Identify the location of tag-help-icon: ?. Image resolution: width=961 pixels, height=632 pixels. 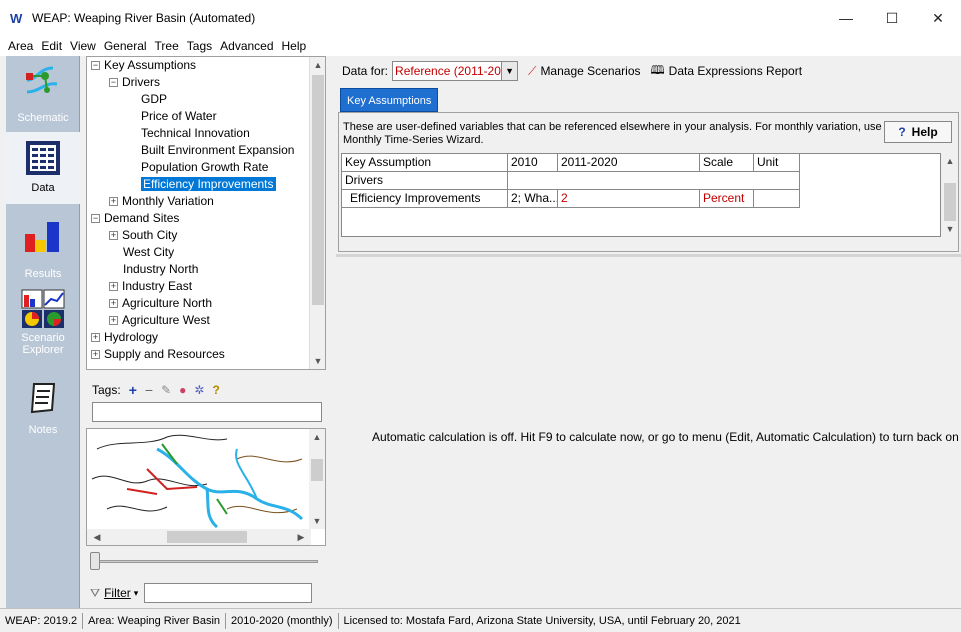
(215, 390).